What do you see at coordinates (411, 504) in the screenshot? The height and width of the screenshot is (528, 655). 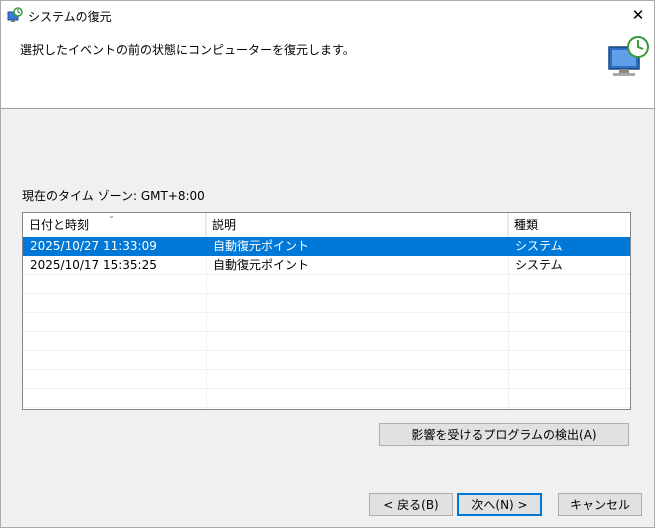 I see `back-button: < 戻る(B)` at bounding box center [411, 504].